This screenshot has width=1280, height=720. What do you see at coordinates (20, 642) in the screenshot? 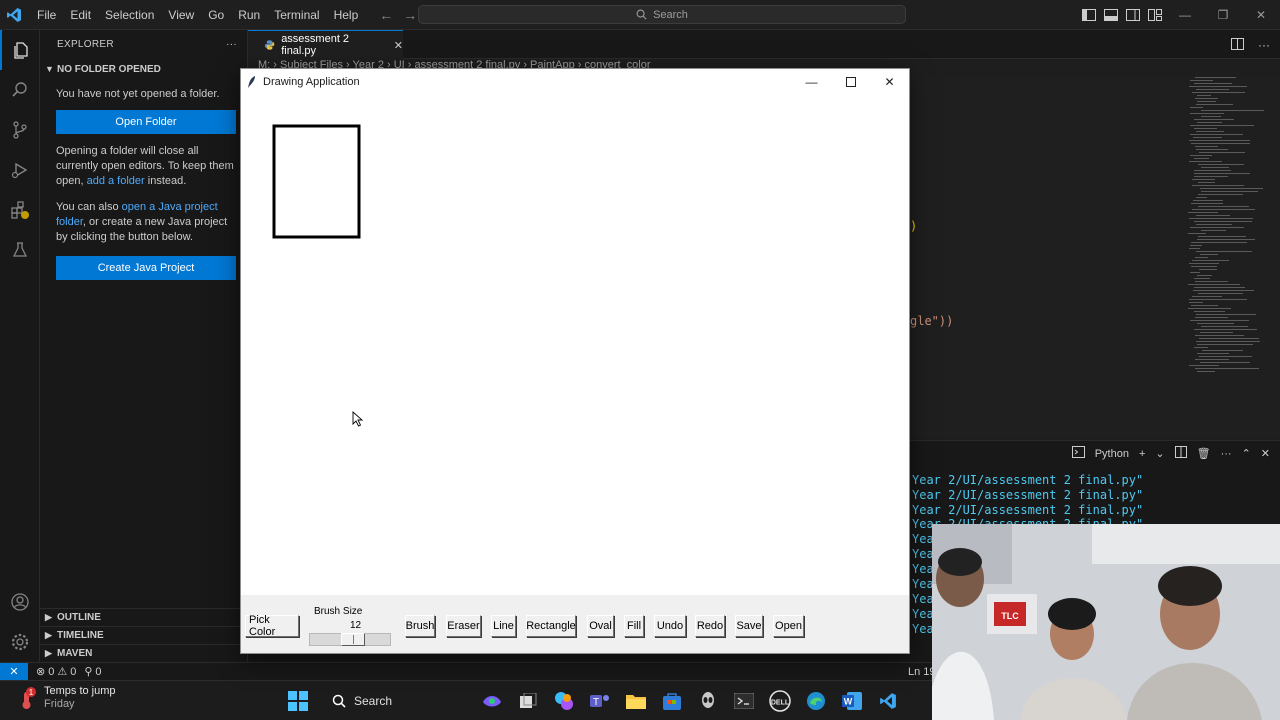
I see `manage-gear-icon` at bounding box center [20, 642].